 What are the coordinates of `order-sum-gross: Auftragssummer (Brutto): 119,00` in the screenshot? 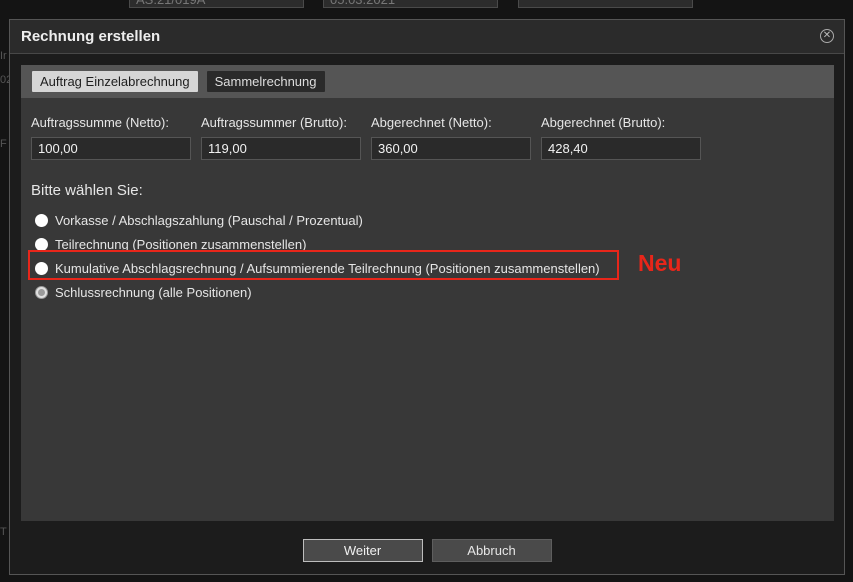 It's located at (281, 137).